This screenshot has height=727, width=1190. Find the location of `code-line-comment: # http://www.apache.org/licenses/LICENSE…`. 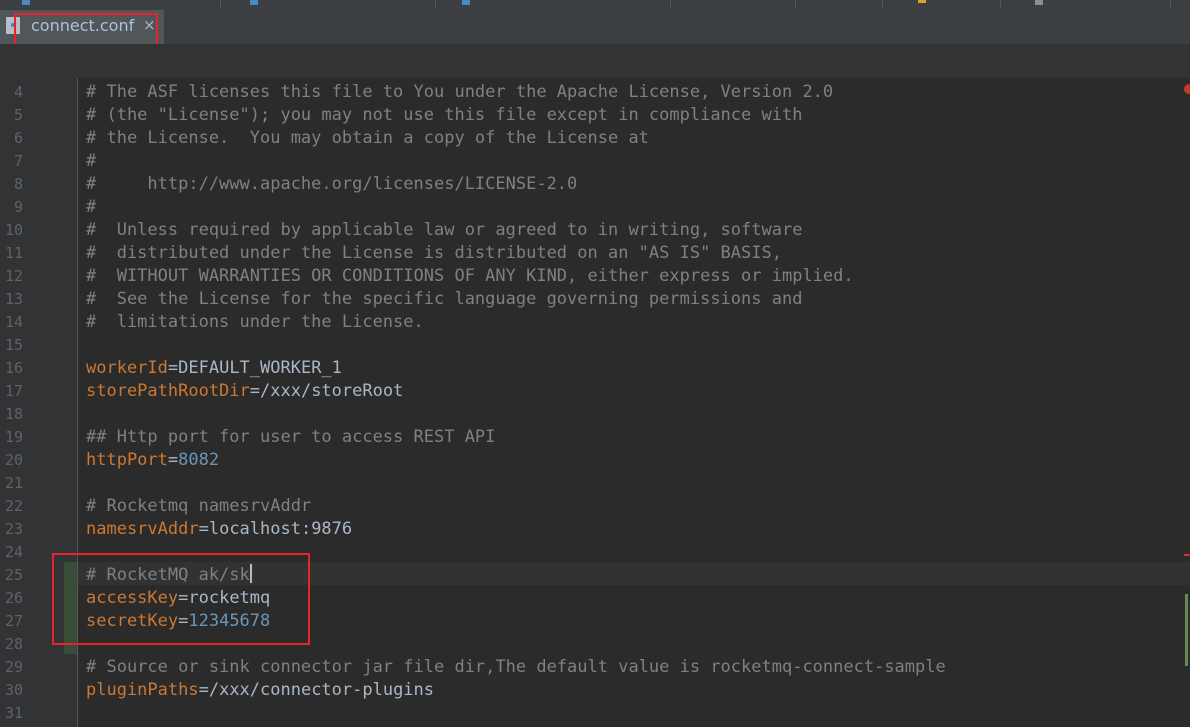

code-line-comment: # http://www.apache.org/licenses/LICENSE… is located at coordinates (332, 184).